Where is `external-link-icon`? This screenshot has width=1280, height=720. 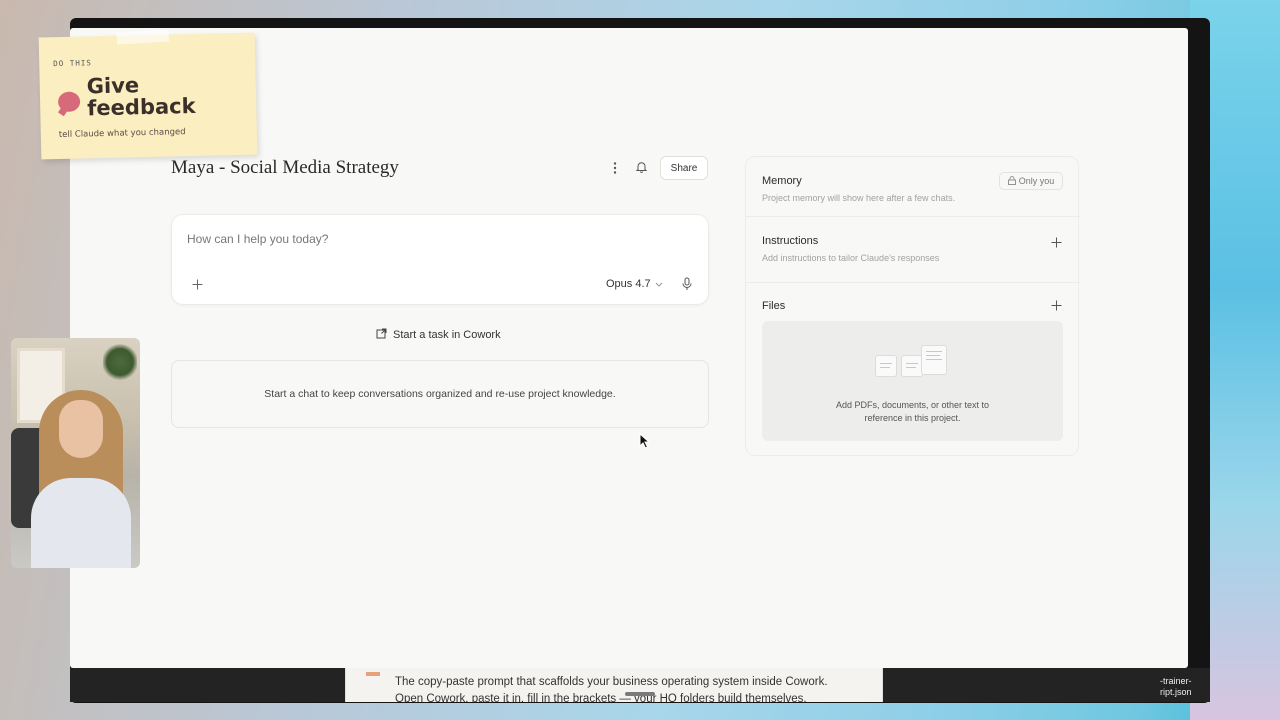 external-link-icon is located at coordinates (381, 335).